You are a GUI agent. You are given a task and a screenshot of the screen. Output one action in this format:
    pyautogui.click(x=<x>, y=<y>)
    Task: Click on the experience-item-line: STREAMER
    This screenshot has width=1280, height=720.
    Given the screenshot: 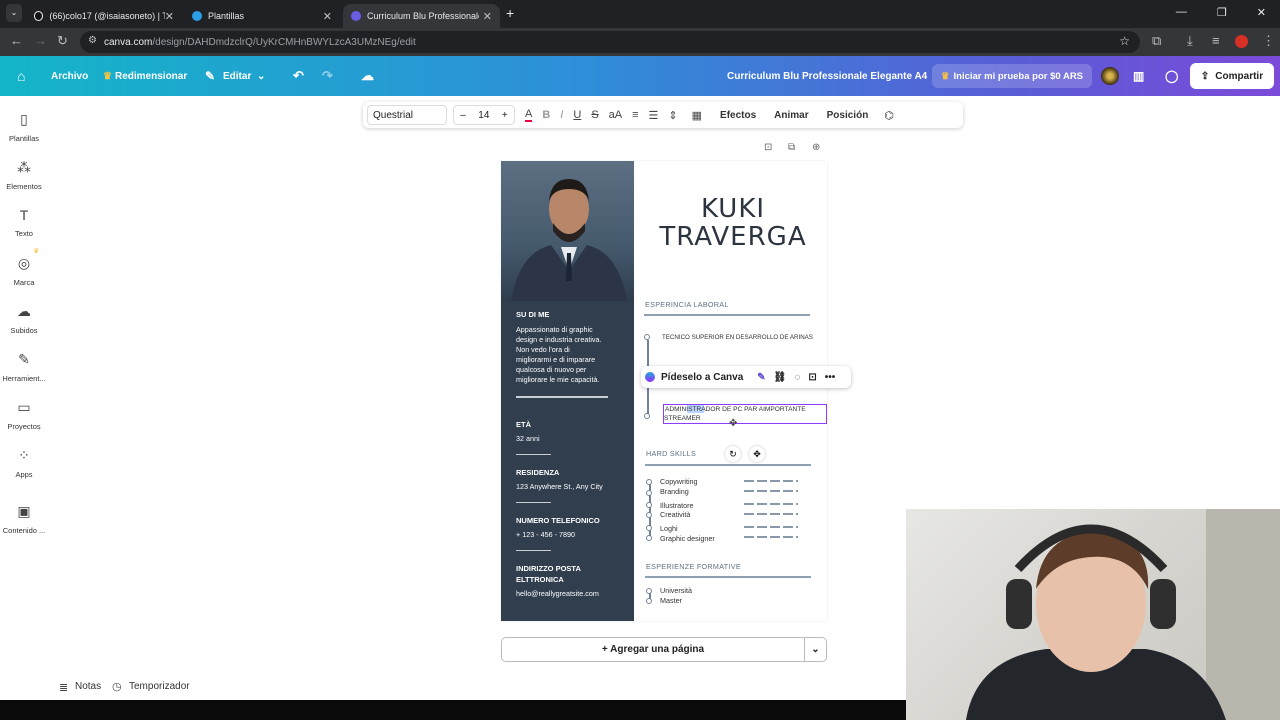 What is the action you would take?
    pyautogui.click(x=682, y=419)
    